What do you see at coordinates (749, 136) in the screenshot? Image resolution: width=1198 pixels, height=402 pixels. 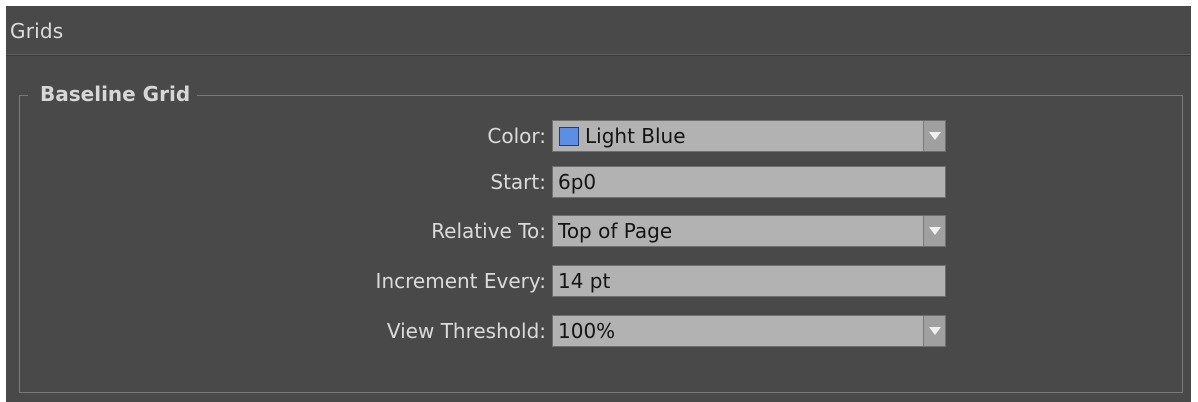 I see `color-dropdown: Light Blue` at bounding box center [749, 136].